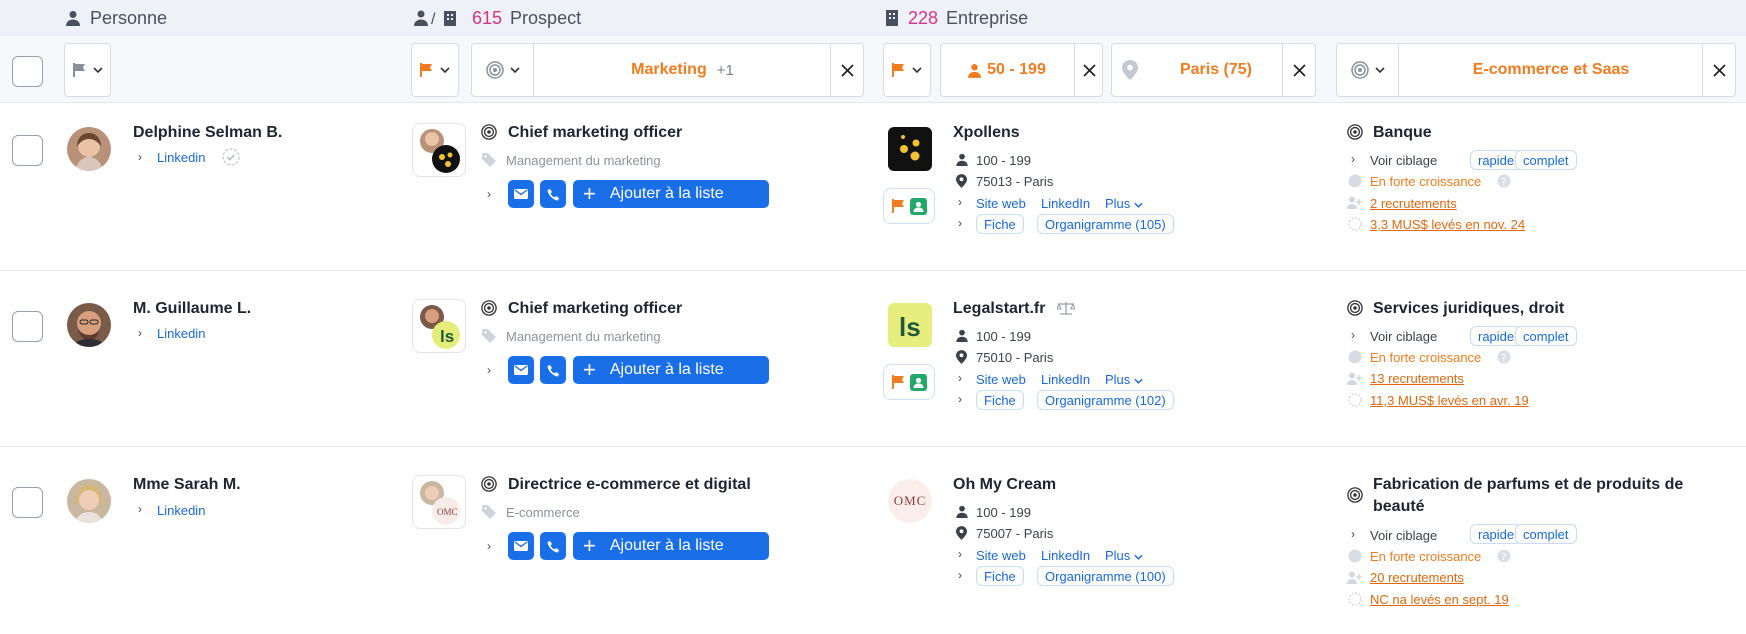 Image resolution: width=1746 pixels, height=634 pixels. What do you see at coordinates (986, 133) in the screenshot?
I see `company-name: Xpollens` at bounding box center [986, 133].